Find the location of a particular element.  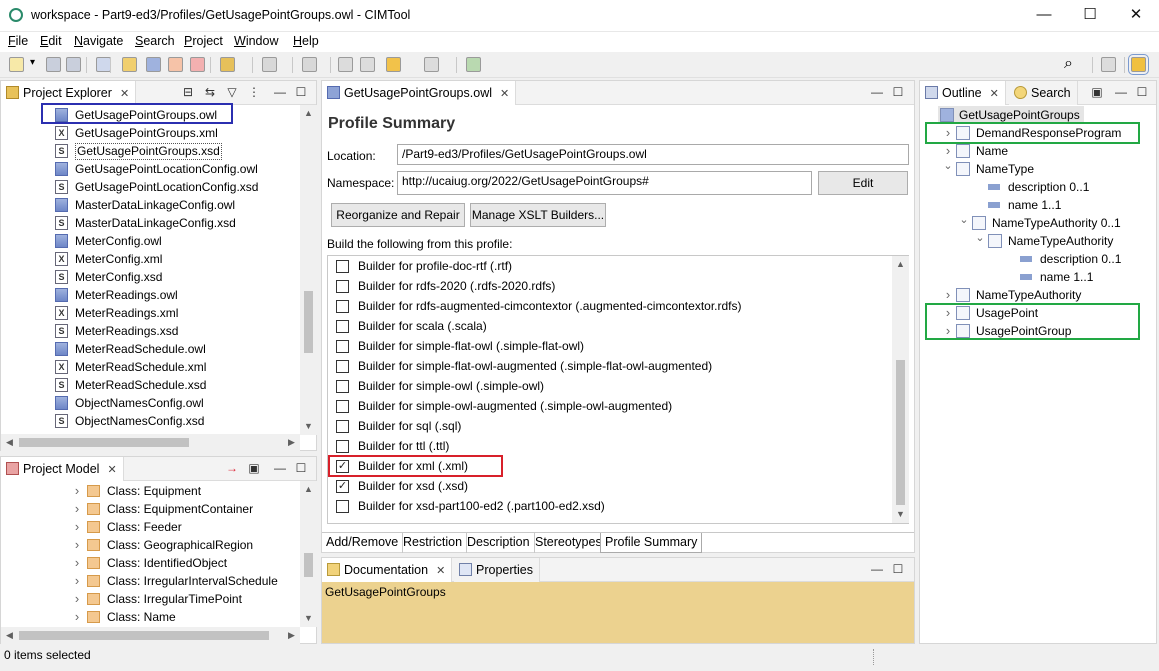

perspective-icon is located at coordinates (1108, 64).